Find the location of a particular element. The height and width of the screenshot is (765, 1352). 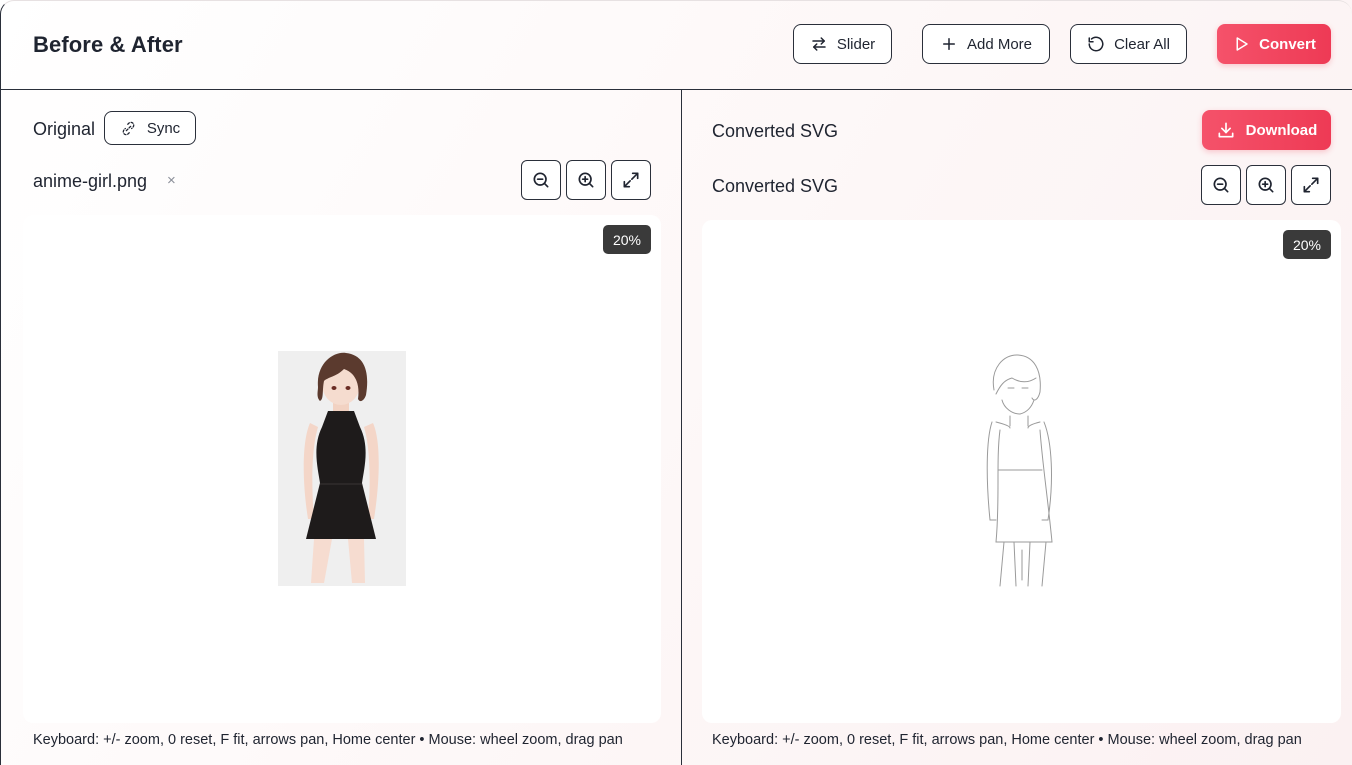

convert-button: Convert is located at coordinates (1274, 44).